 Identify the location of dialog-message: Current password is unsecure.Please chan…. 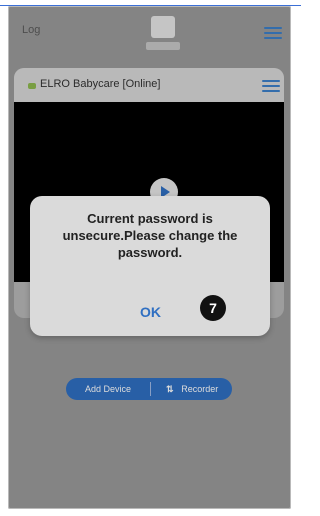
(150, 235).